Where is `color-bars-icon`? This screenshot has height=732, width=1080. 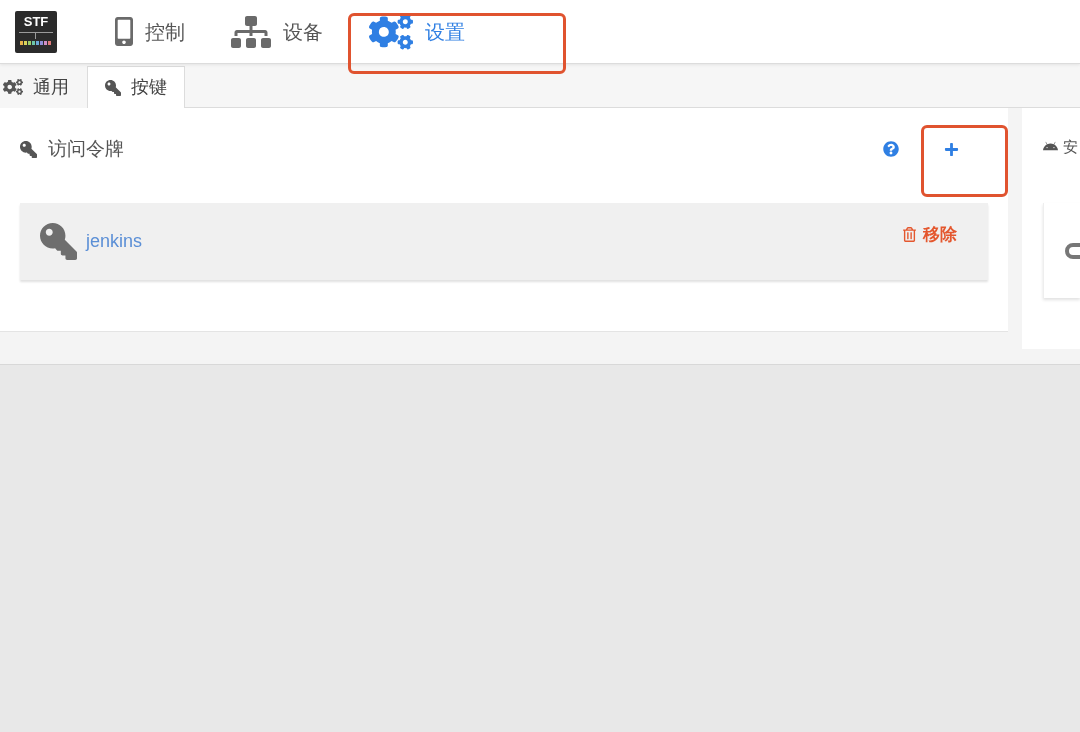 color-bars-icon is located at coordinates (36, 38).